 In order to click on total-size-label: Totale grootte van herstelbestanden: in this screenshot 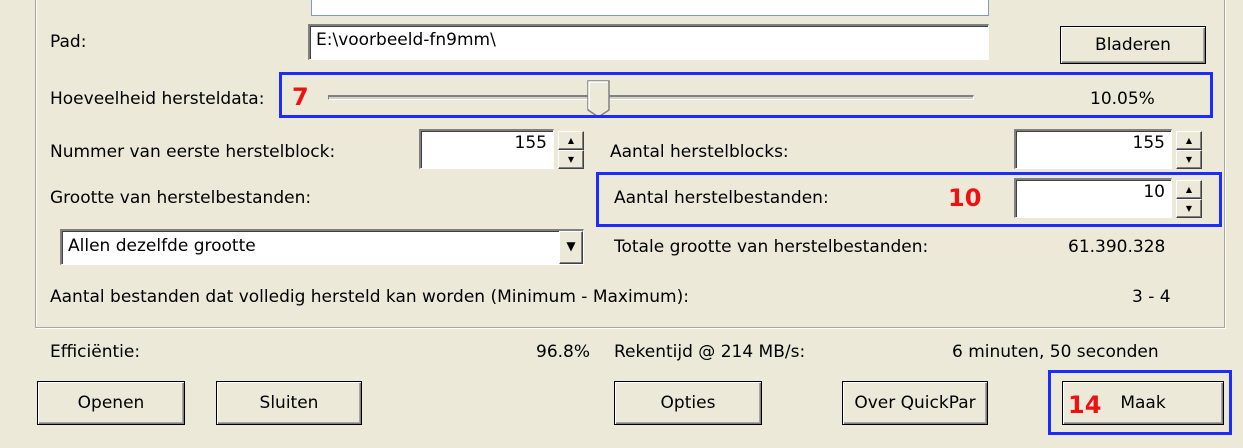, I will do `click(771, 247)`.